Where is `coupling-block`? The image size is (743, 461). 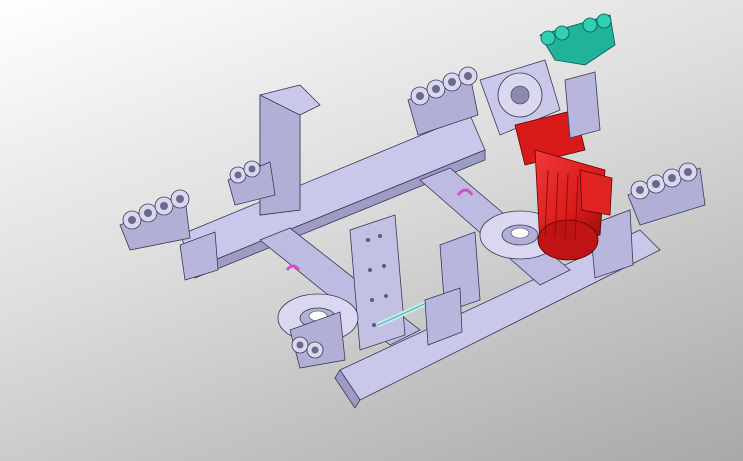
coupling-block is located at coordinates (582, 105).